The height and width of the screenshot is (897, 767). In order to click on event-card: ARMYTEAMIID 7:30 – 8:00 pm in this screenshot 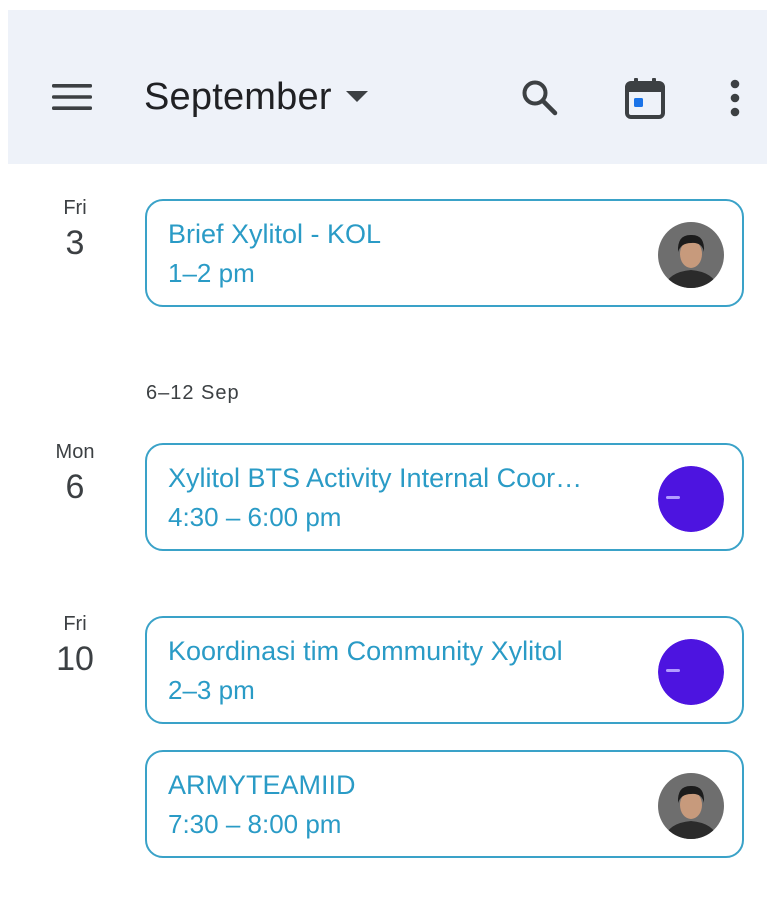, I will do `click(444, 804)`.